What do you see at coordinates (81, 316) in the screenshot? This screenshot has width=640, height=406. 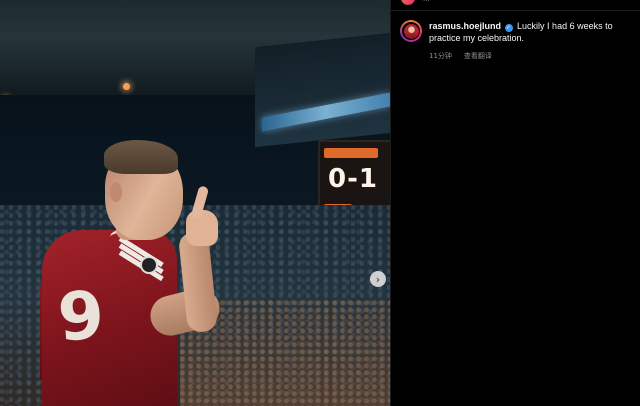 I see `jersey-number: 9` at bounding box center [81, 316].